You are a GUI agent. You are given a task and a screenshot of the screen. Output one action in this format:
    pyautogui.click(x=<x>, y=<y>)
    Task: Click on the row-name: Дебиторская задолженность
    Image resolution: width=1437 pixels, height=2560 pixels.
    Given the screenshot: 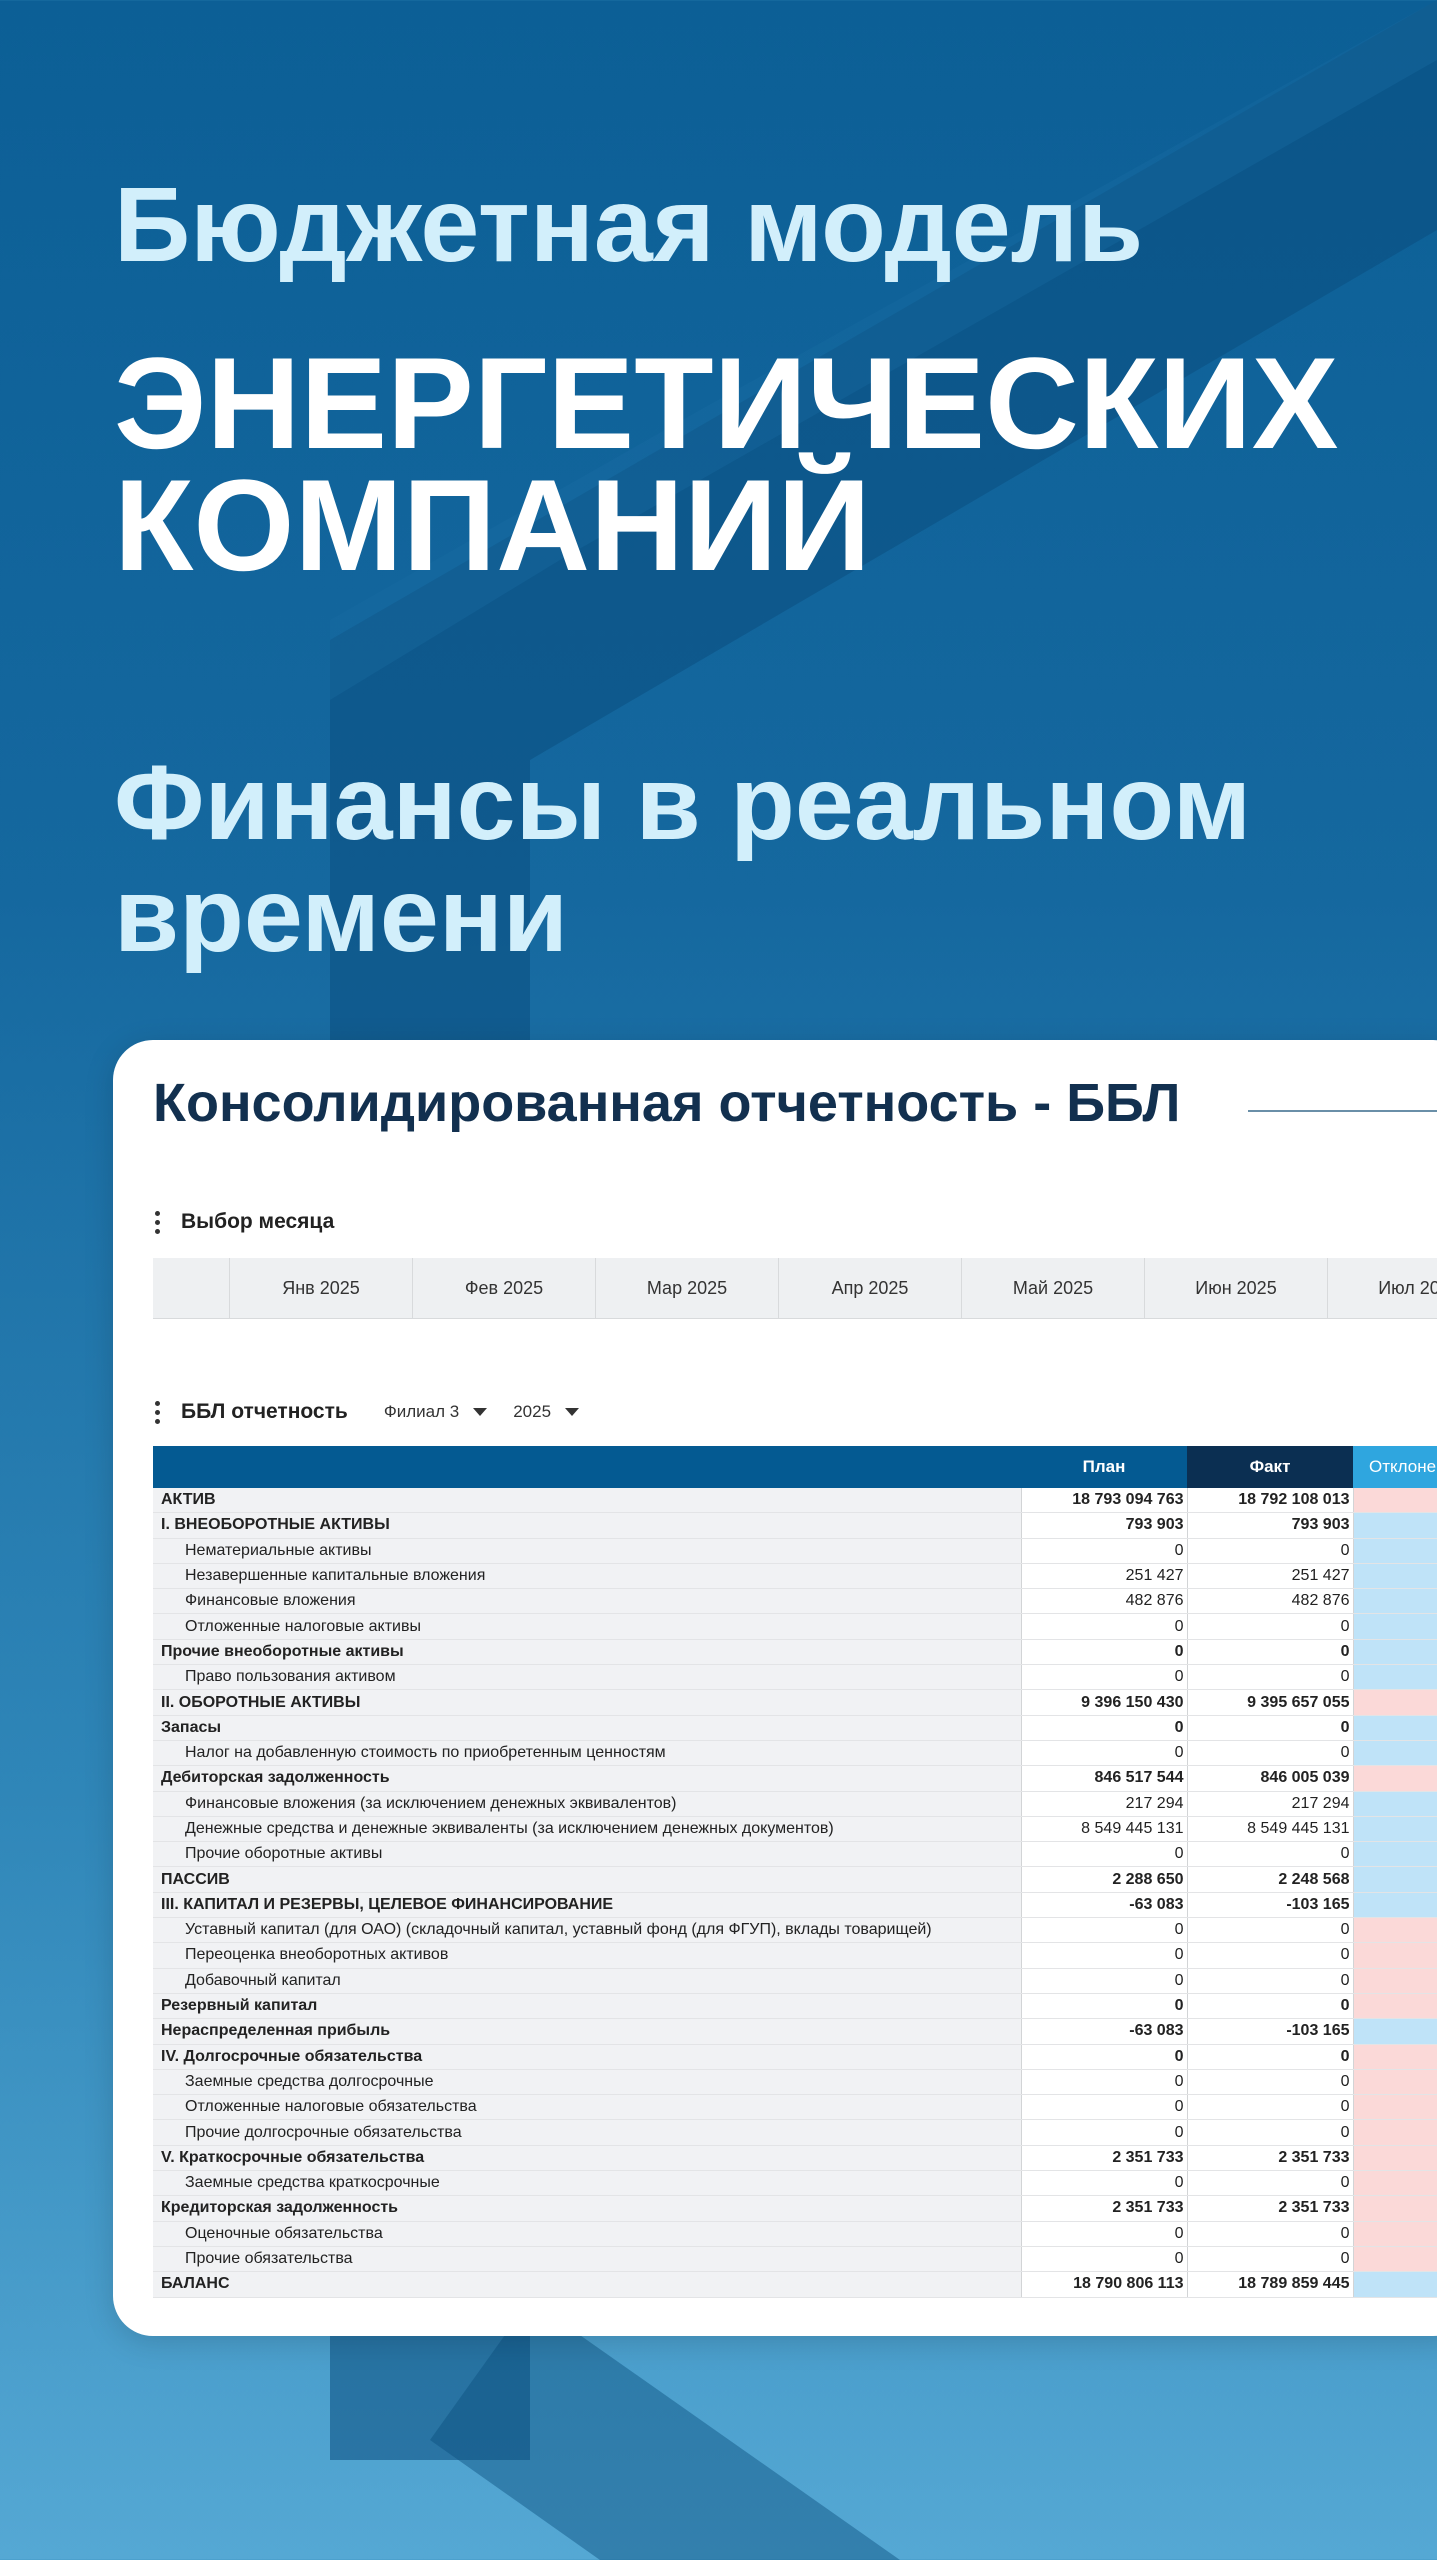 What is the action you would take?
    pyautogui.click(x=587, y=1778)
    